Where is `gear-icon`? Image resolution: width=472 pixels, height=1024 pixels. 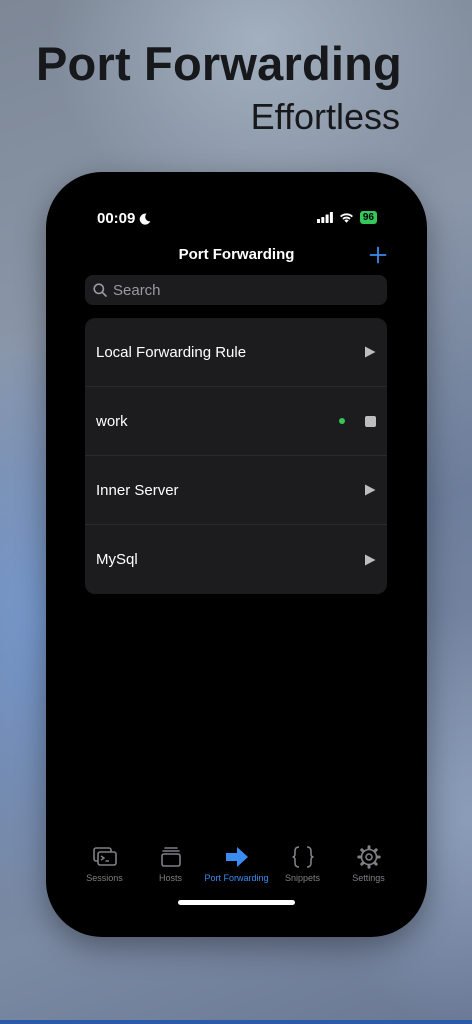
gear-icon is located at coordinates (368, 857).